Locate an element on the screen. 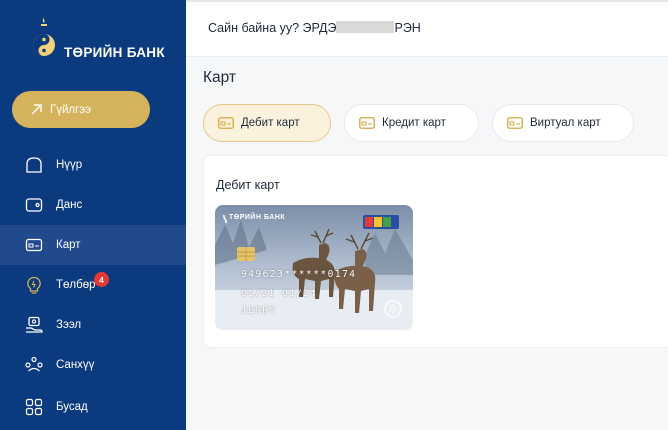  sidebar-item-finance: Санхүү is located at coordinates (93, 365).